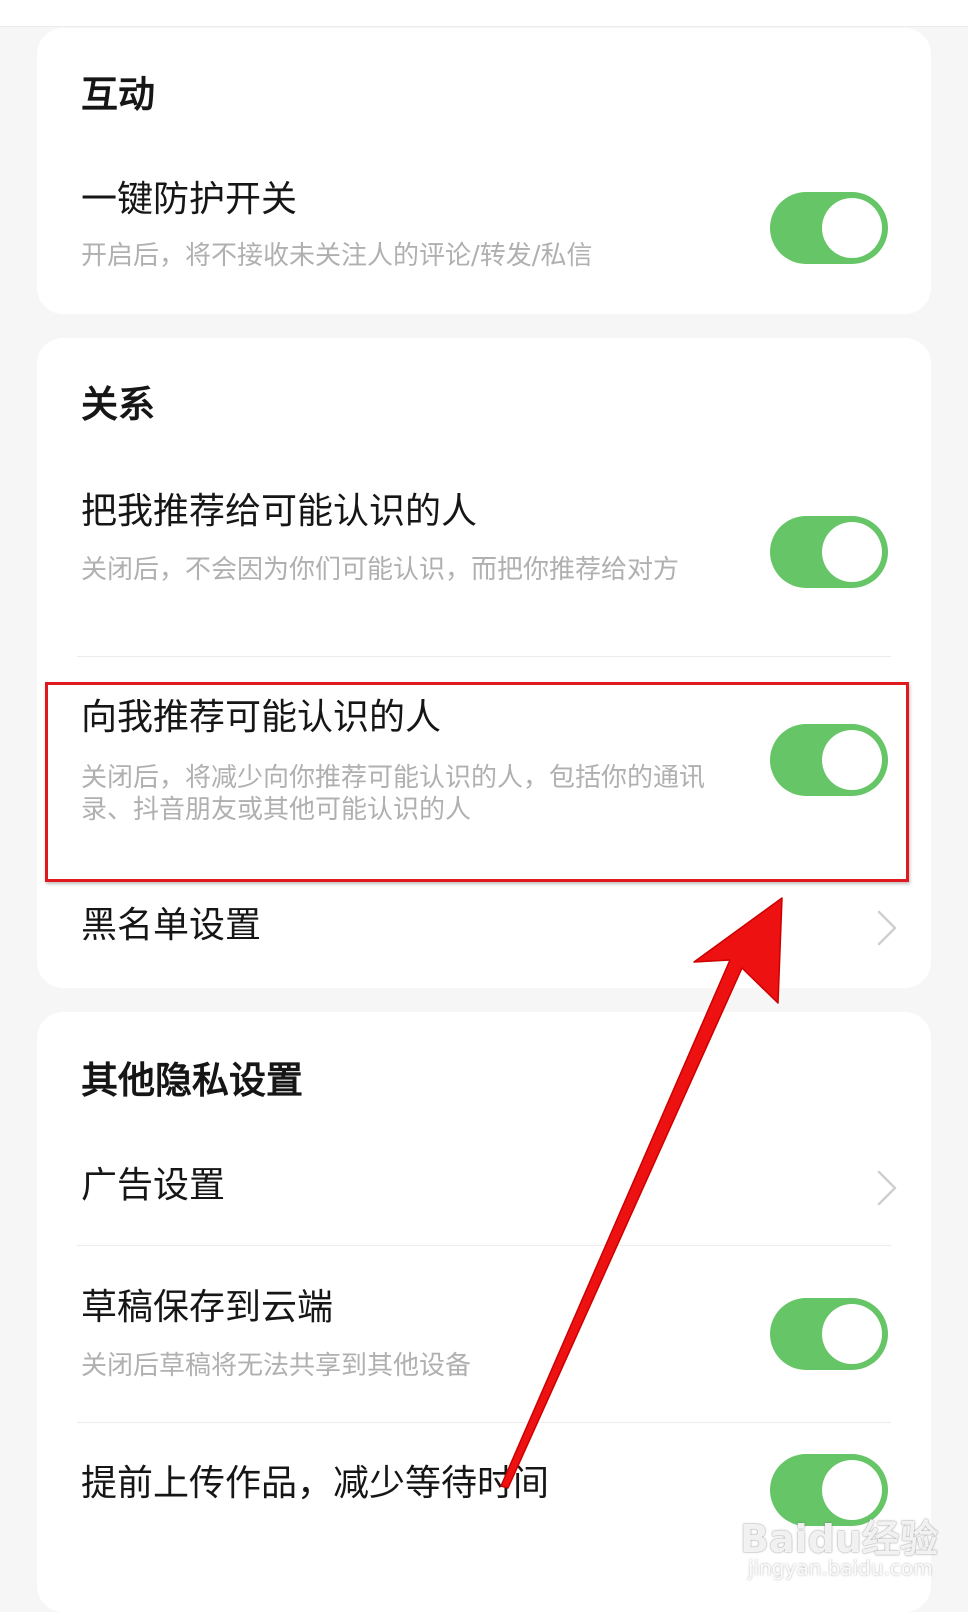  Describe the element at coordinates (276, 1366) in the screenshot. I see `draft-cloud-desc: 关闭后草稿将无法共享到其他设备` at that location.